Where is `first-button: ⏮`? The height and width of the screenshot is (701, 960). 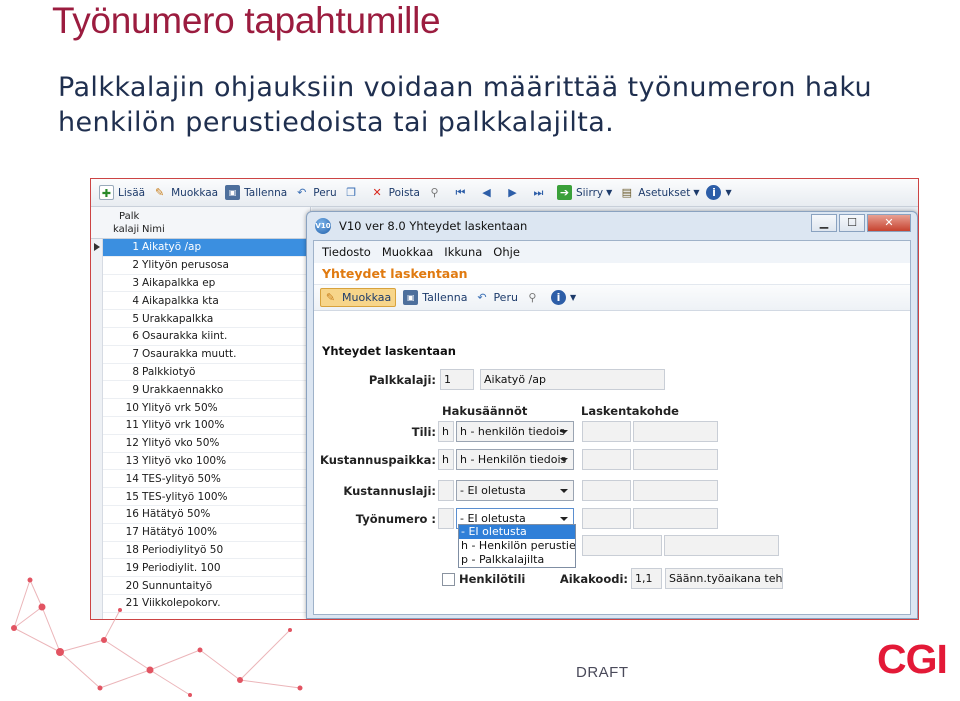
first-button: ⏮ is located at coordinates (462, 192).